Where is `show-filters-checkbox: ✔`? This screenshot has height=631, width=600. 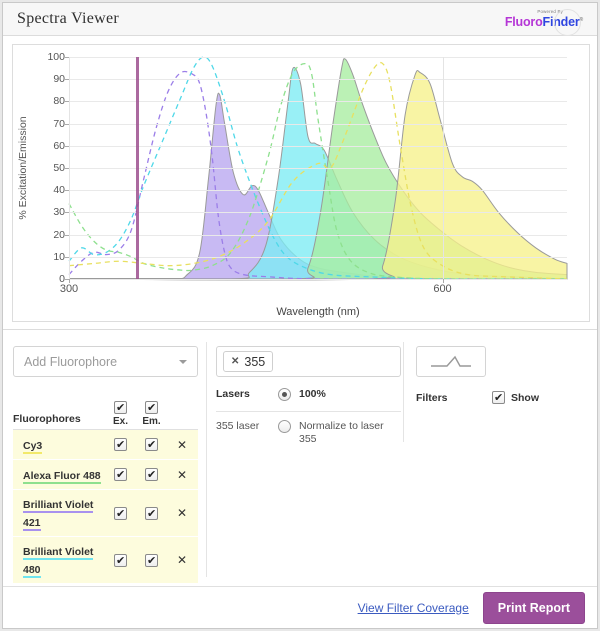
show-filters-checkbox: ✔ is located at coordinates (498, 397).